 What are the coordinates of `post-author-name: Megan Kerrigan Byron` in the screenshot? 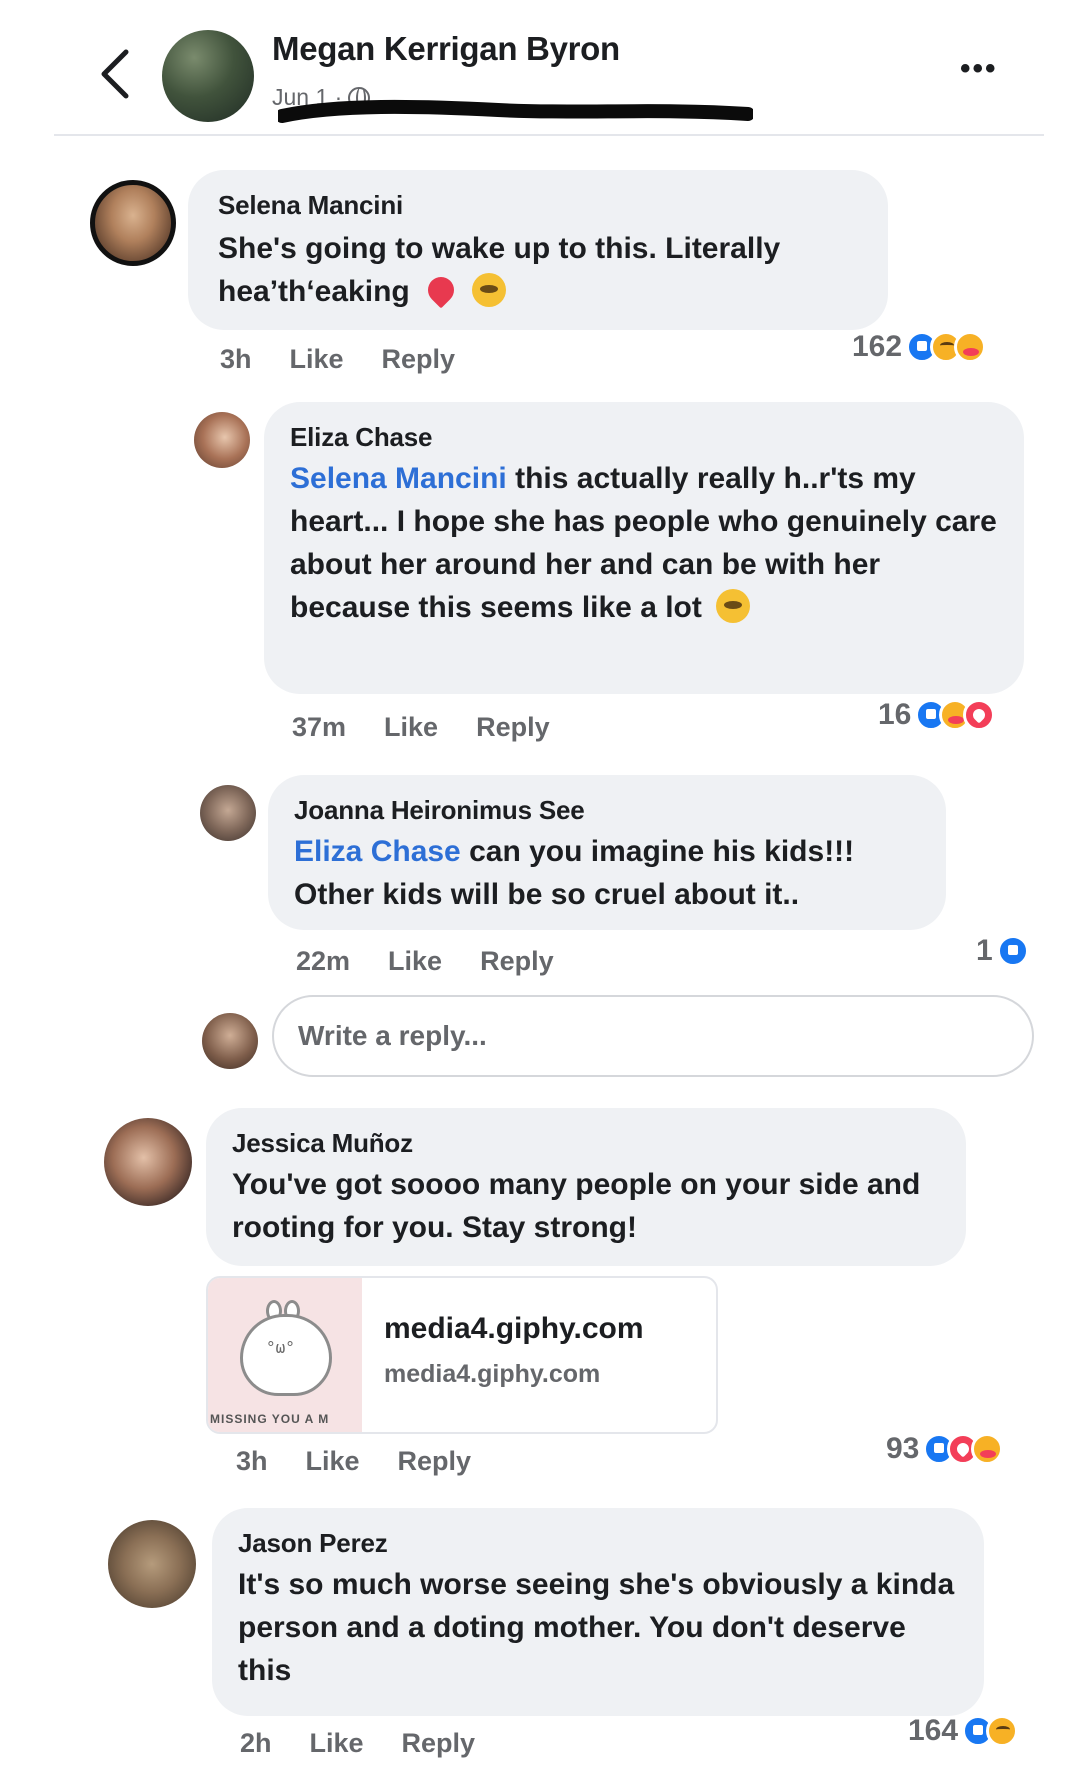 It's located at (446, 49).